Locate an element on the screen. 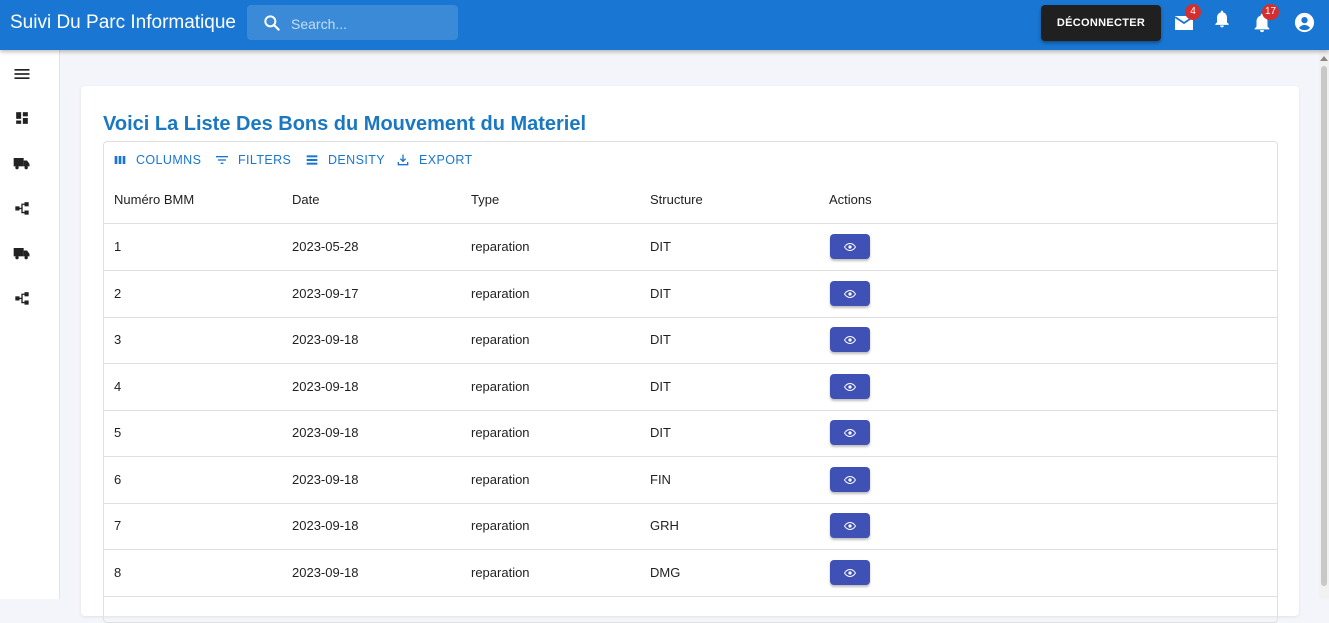  scroll-thumb is located at coordinates (1324, 326).